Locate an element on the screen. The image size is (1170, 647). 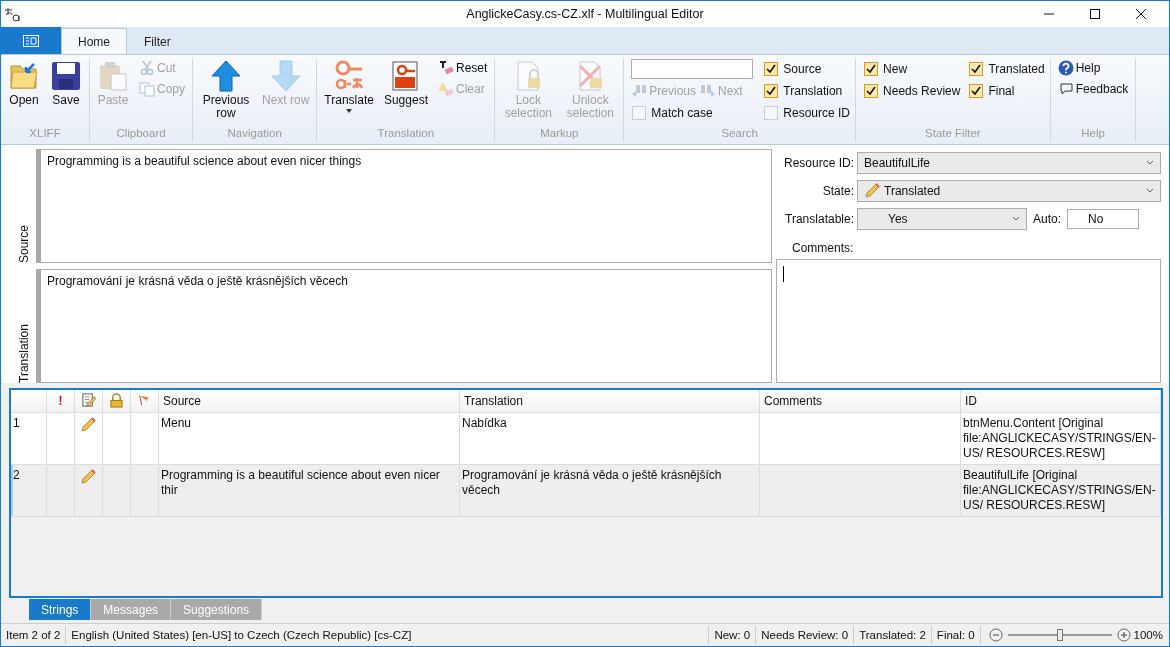
table-row: 2 Programming is a beautiful science about even nicer thir Programování je krásná věda o ještě krásnějších věcech BeautifulLife [Original file:ANGLICKECASY/STRINGS/EN-US/ RESOURCES.RESW] is located at coordinates (586, 490).